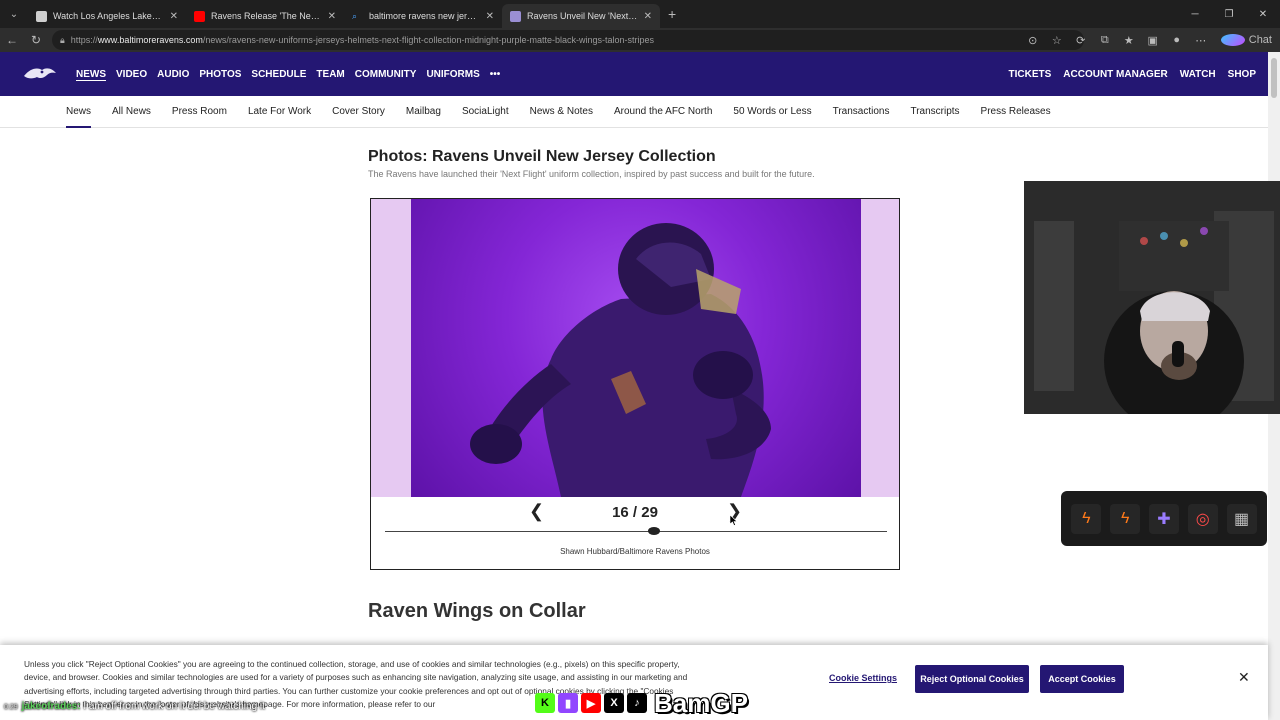  What do you see at coordinates (1082, 679) in the screenshot?
I see `accept-cookies-button: Accept Cookies` at bounding box center [1082, 679].